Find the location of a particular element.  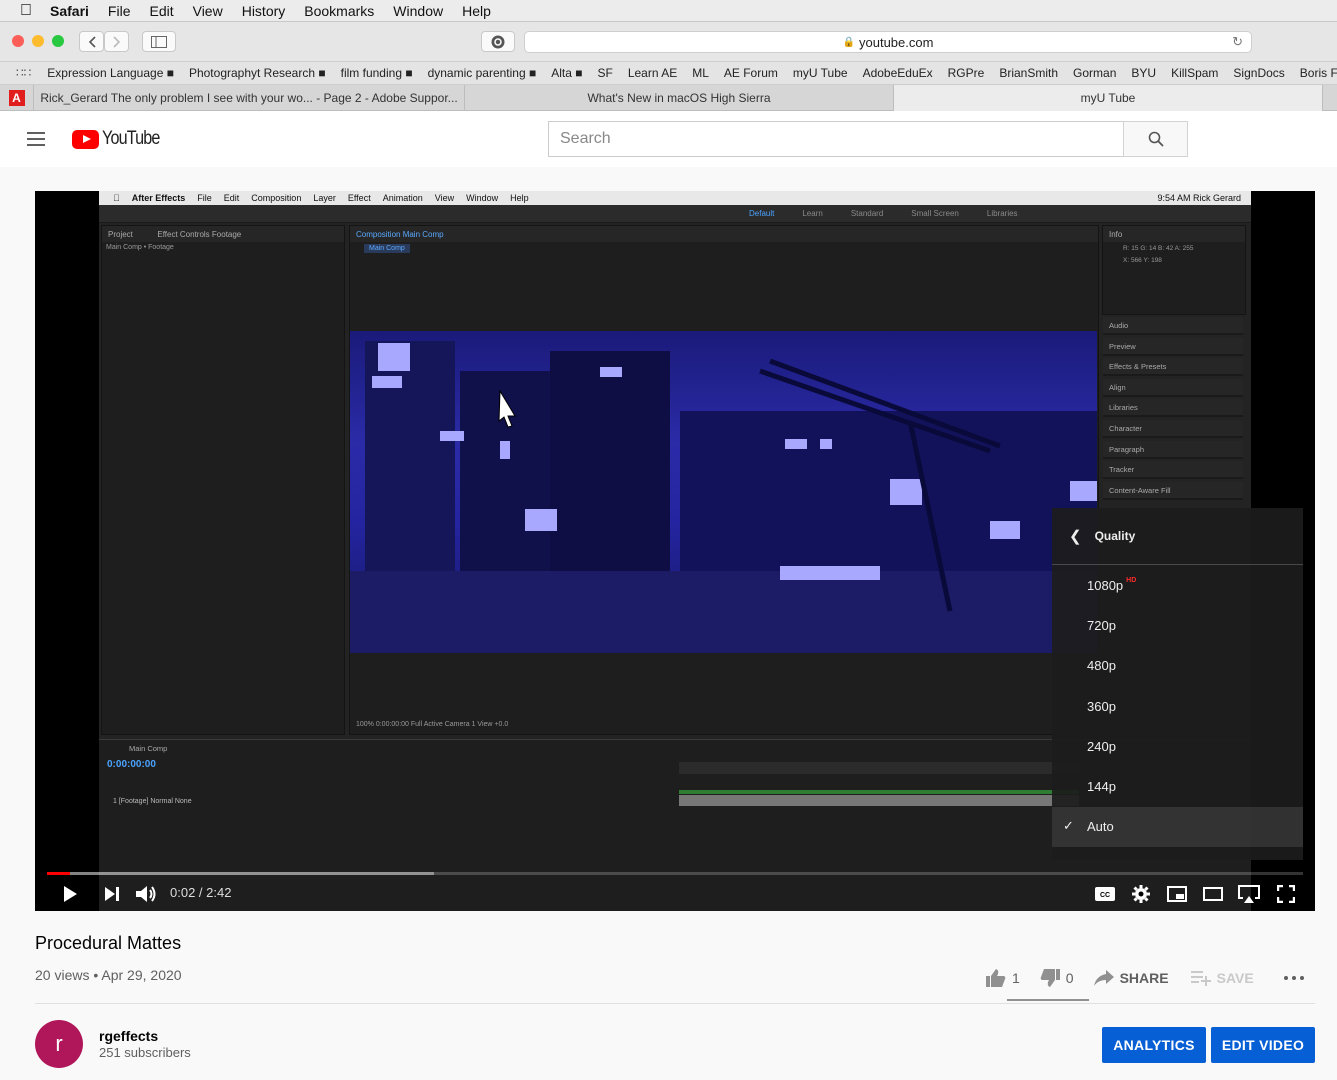

favorite-link: Boris FX b is located at coordinates (1318, 73).